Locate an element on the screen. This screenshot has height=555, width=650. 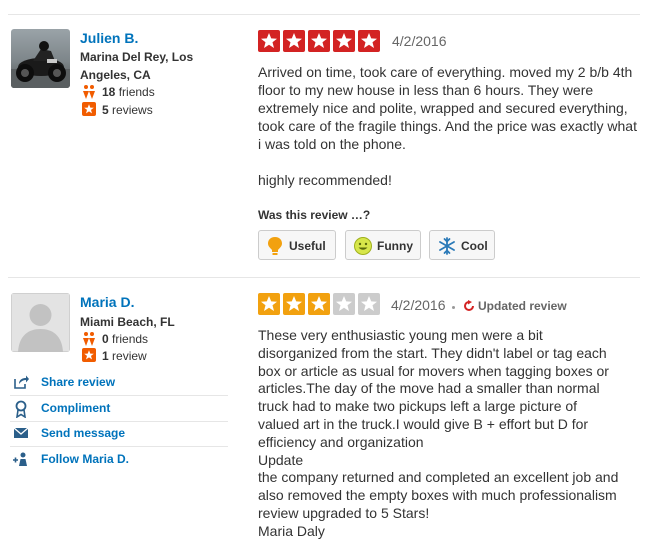
reviews-label: reviews is located at coordinates (132, 110).